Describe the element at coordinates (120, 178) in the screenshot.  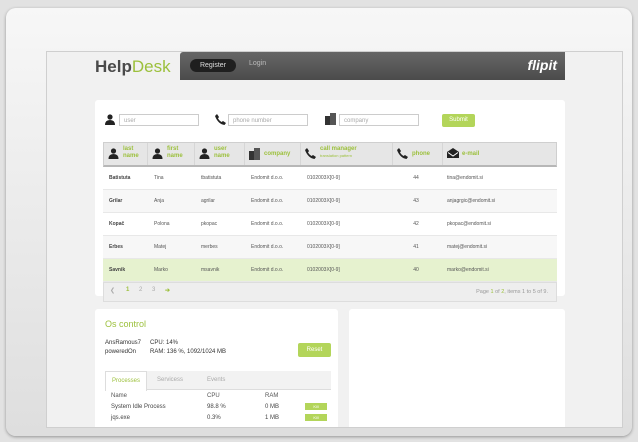
I see `table-cell: Batistuta` at that location.